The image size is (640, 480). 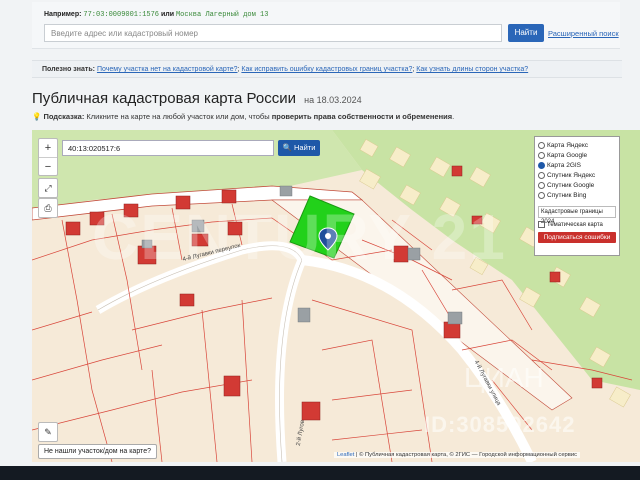 I want to click on taskbar, so click(x=320, y=473).